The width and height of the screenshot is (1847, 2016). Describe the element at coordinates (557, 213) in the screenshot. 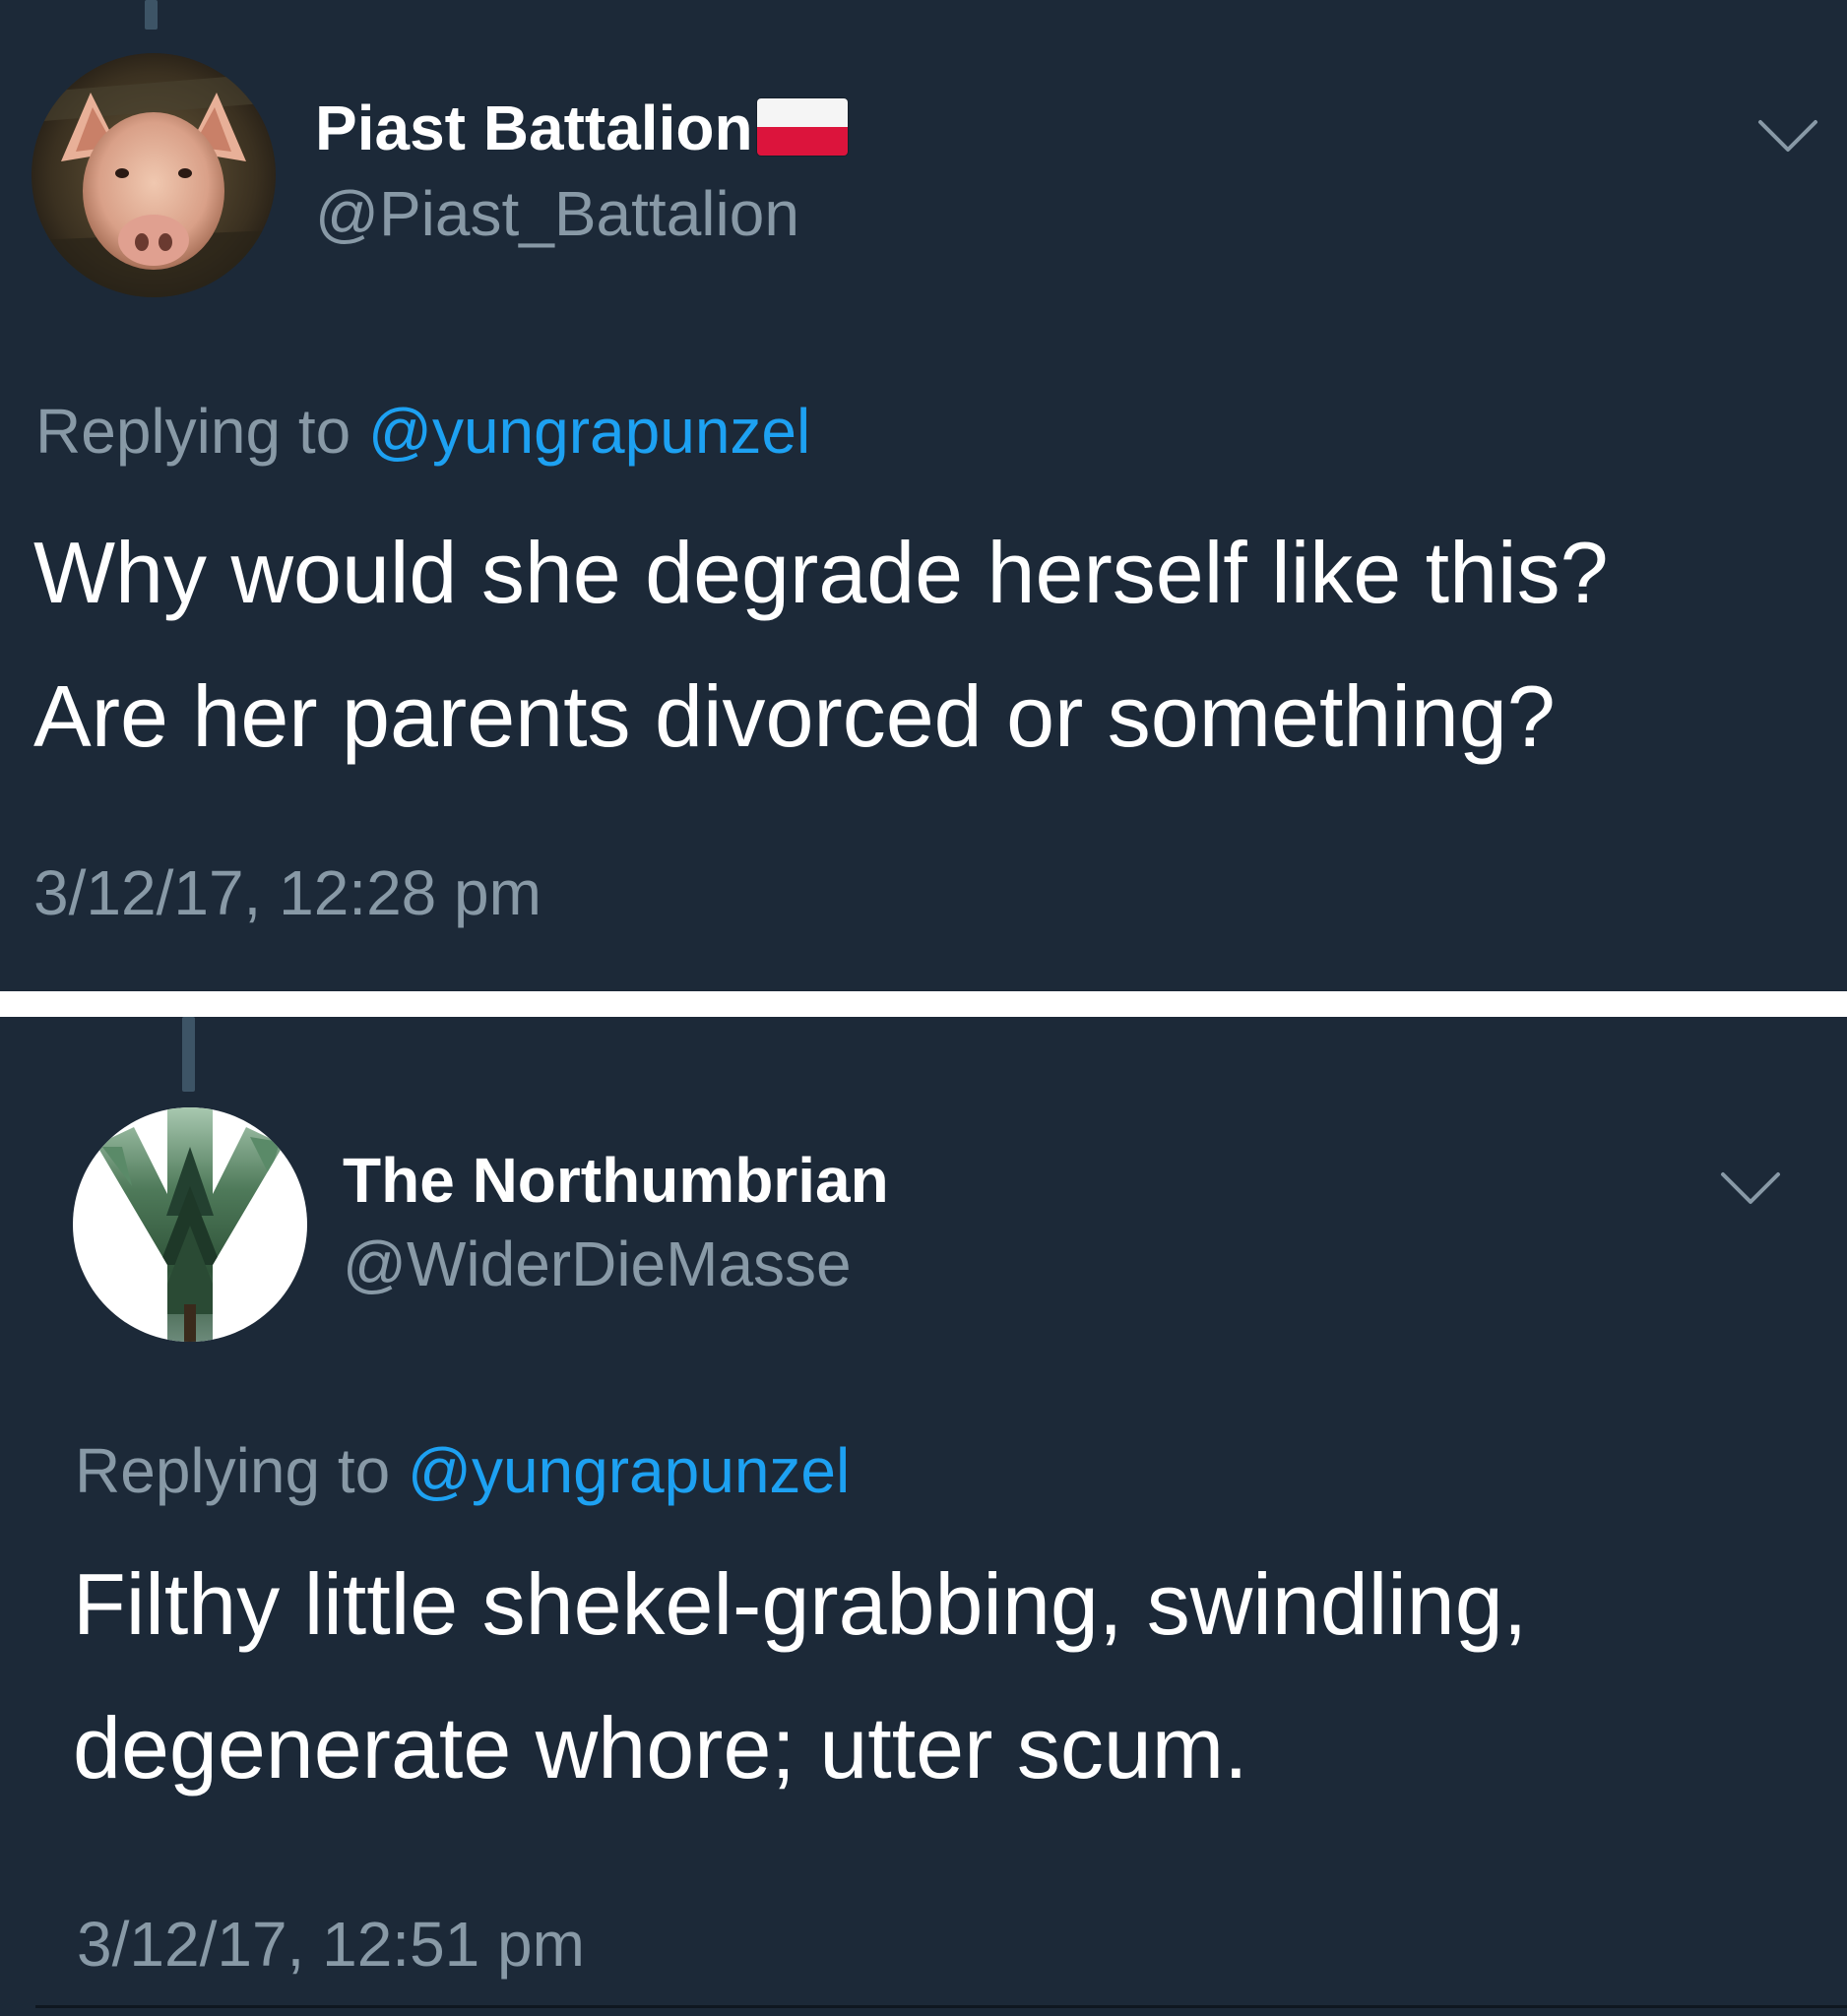

I see `user-handle: @Piast_Battalion` at that location.